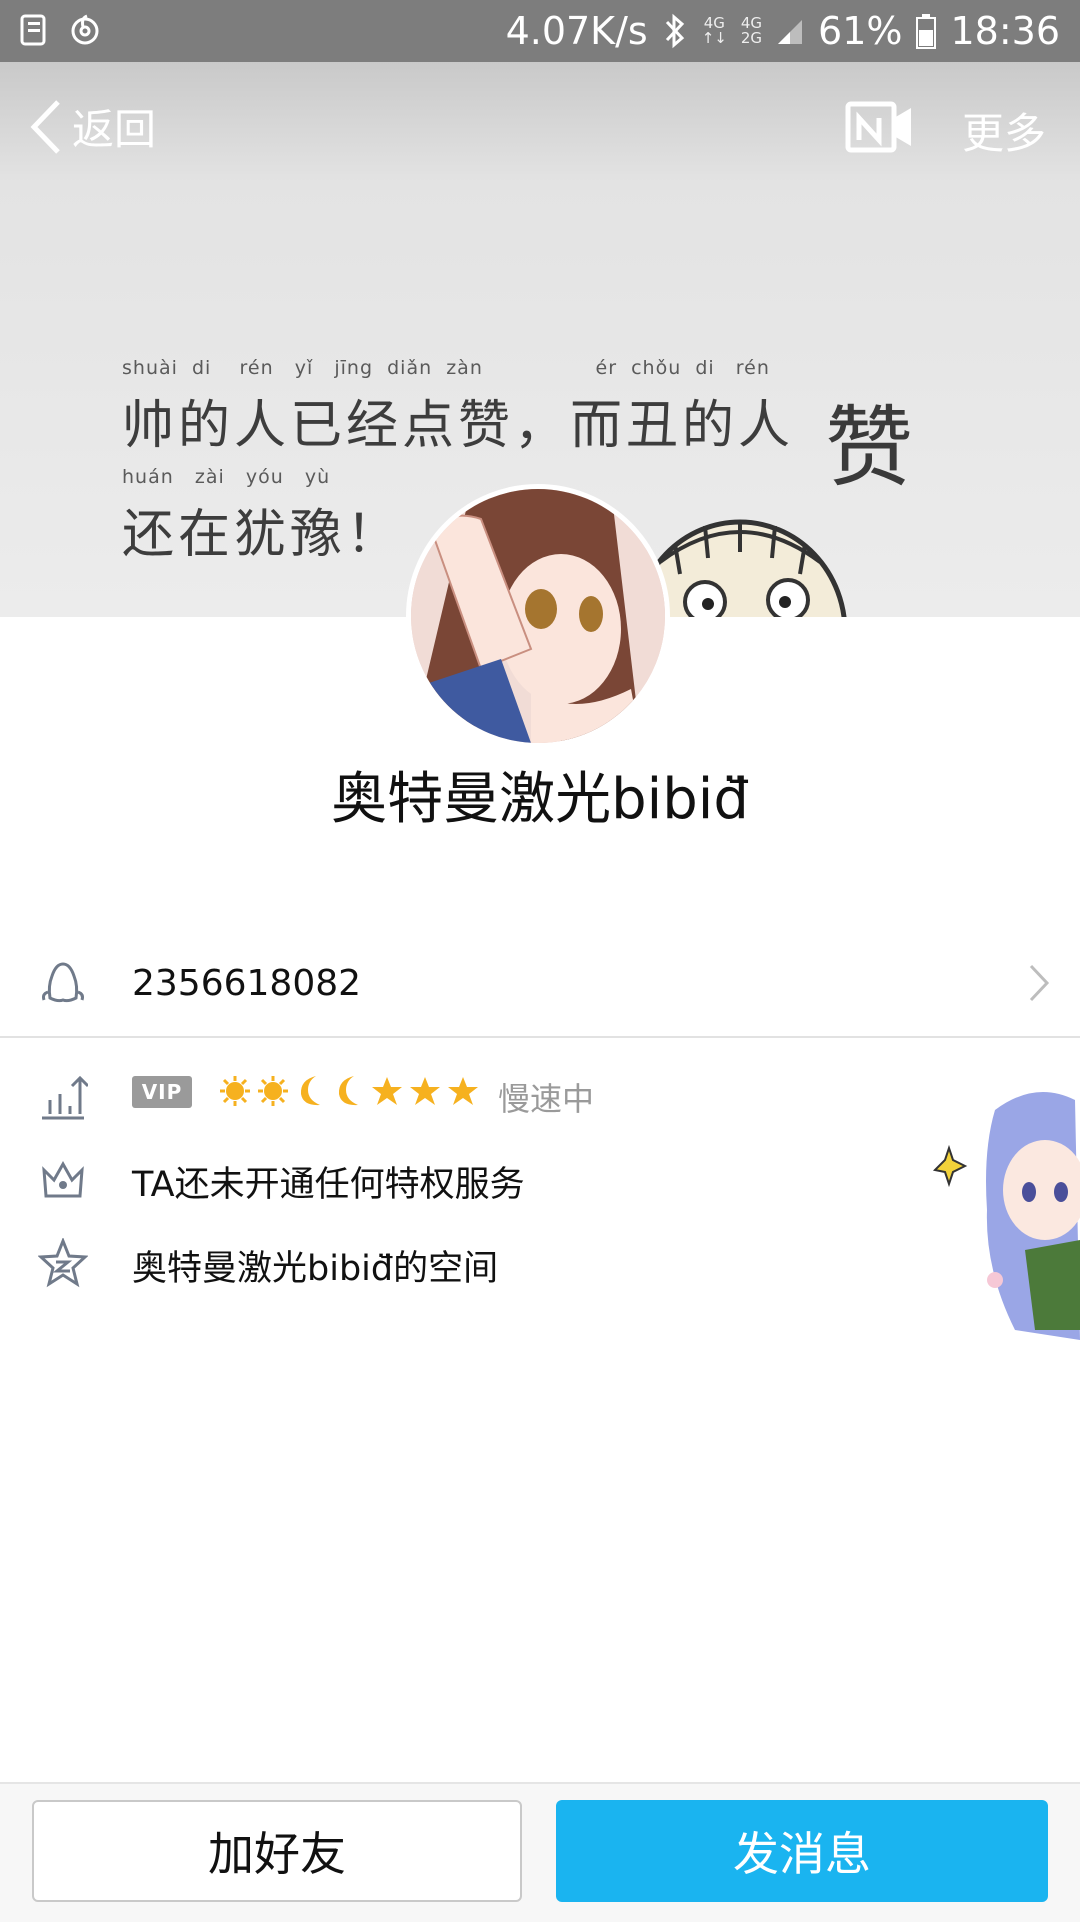 The height and width of the screenshot is (1922, 1080). Describe the element at coordinates (247, 983) in the screenshot. I see `qq-number: 2356618082` at that location.